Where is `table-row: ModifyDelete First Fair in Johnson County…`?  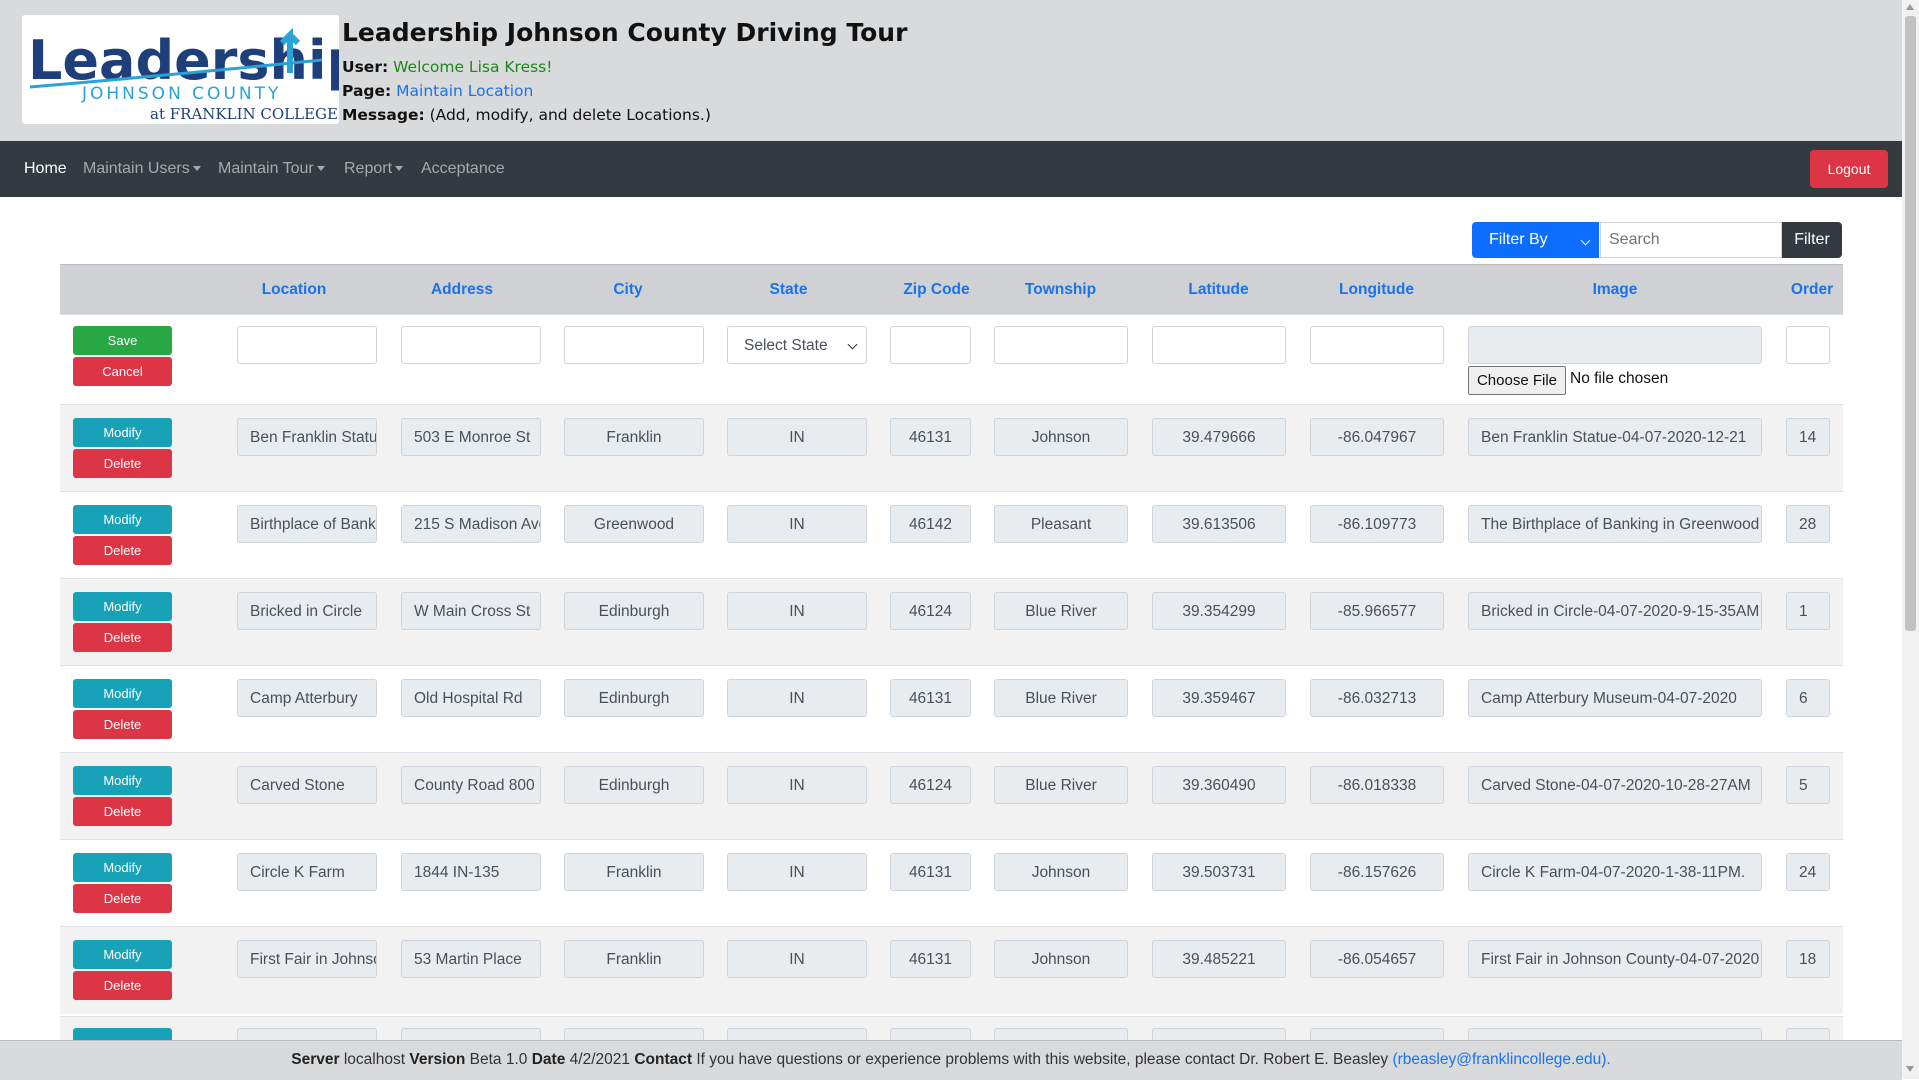 table-row: ModifyDelete First Fair in Johnson County… is located at coordinates (951, 970).